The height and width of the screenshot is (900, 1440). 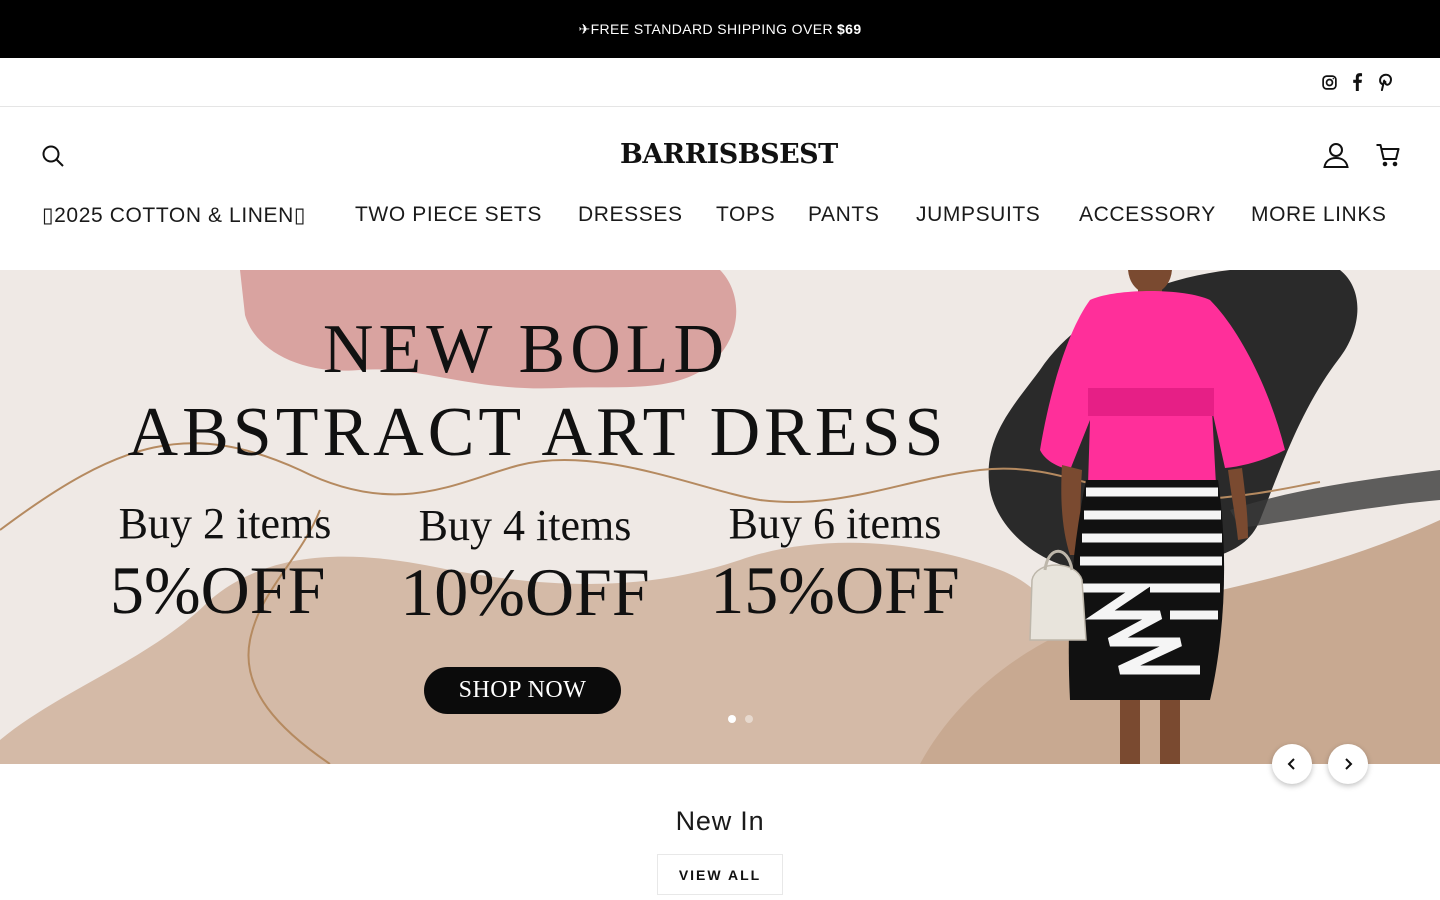 I want to click on nav-item-jumpsuits: JUMPSUITS, so click(x=978, y=215).